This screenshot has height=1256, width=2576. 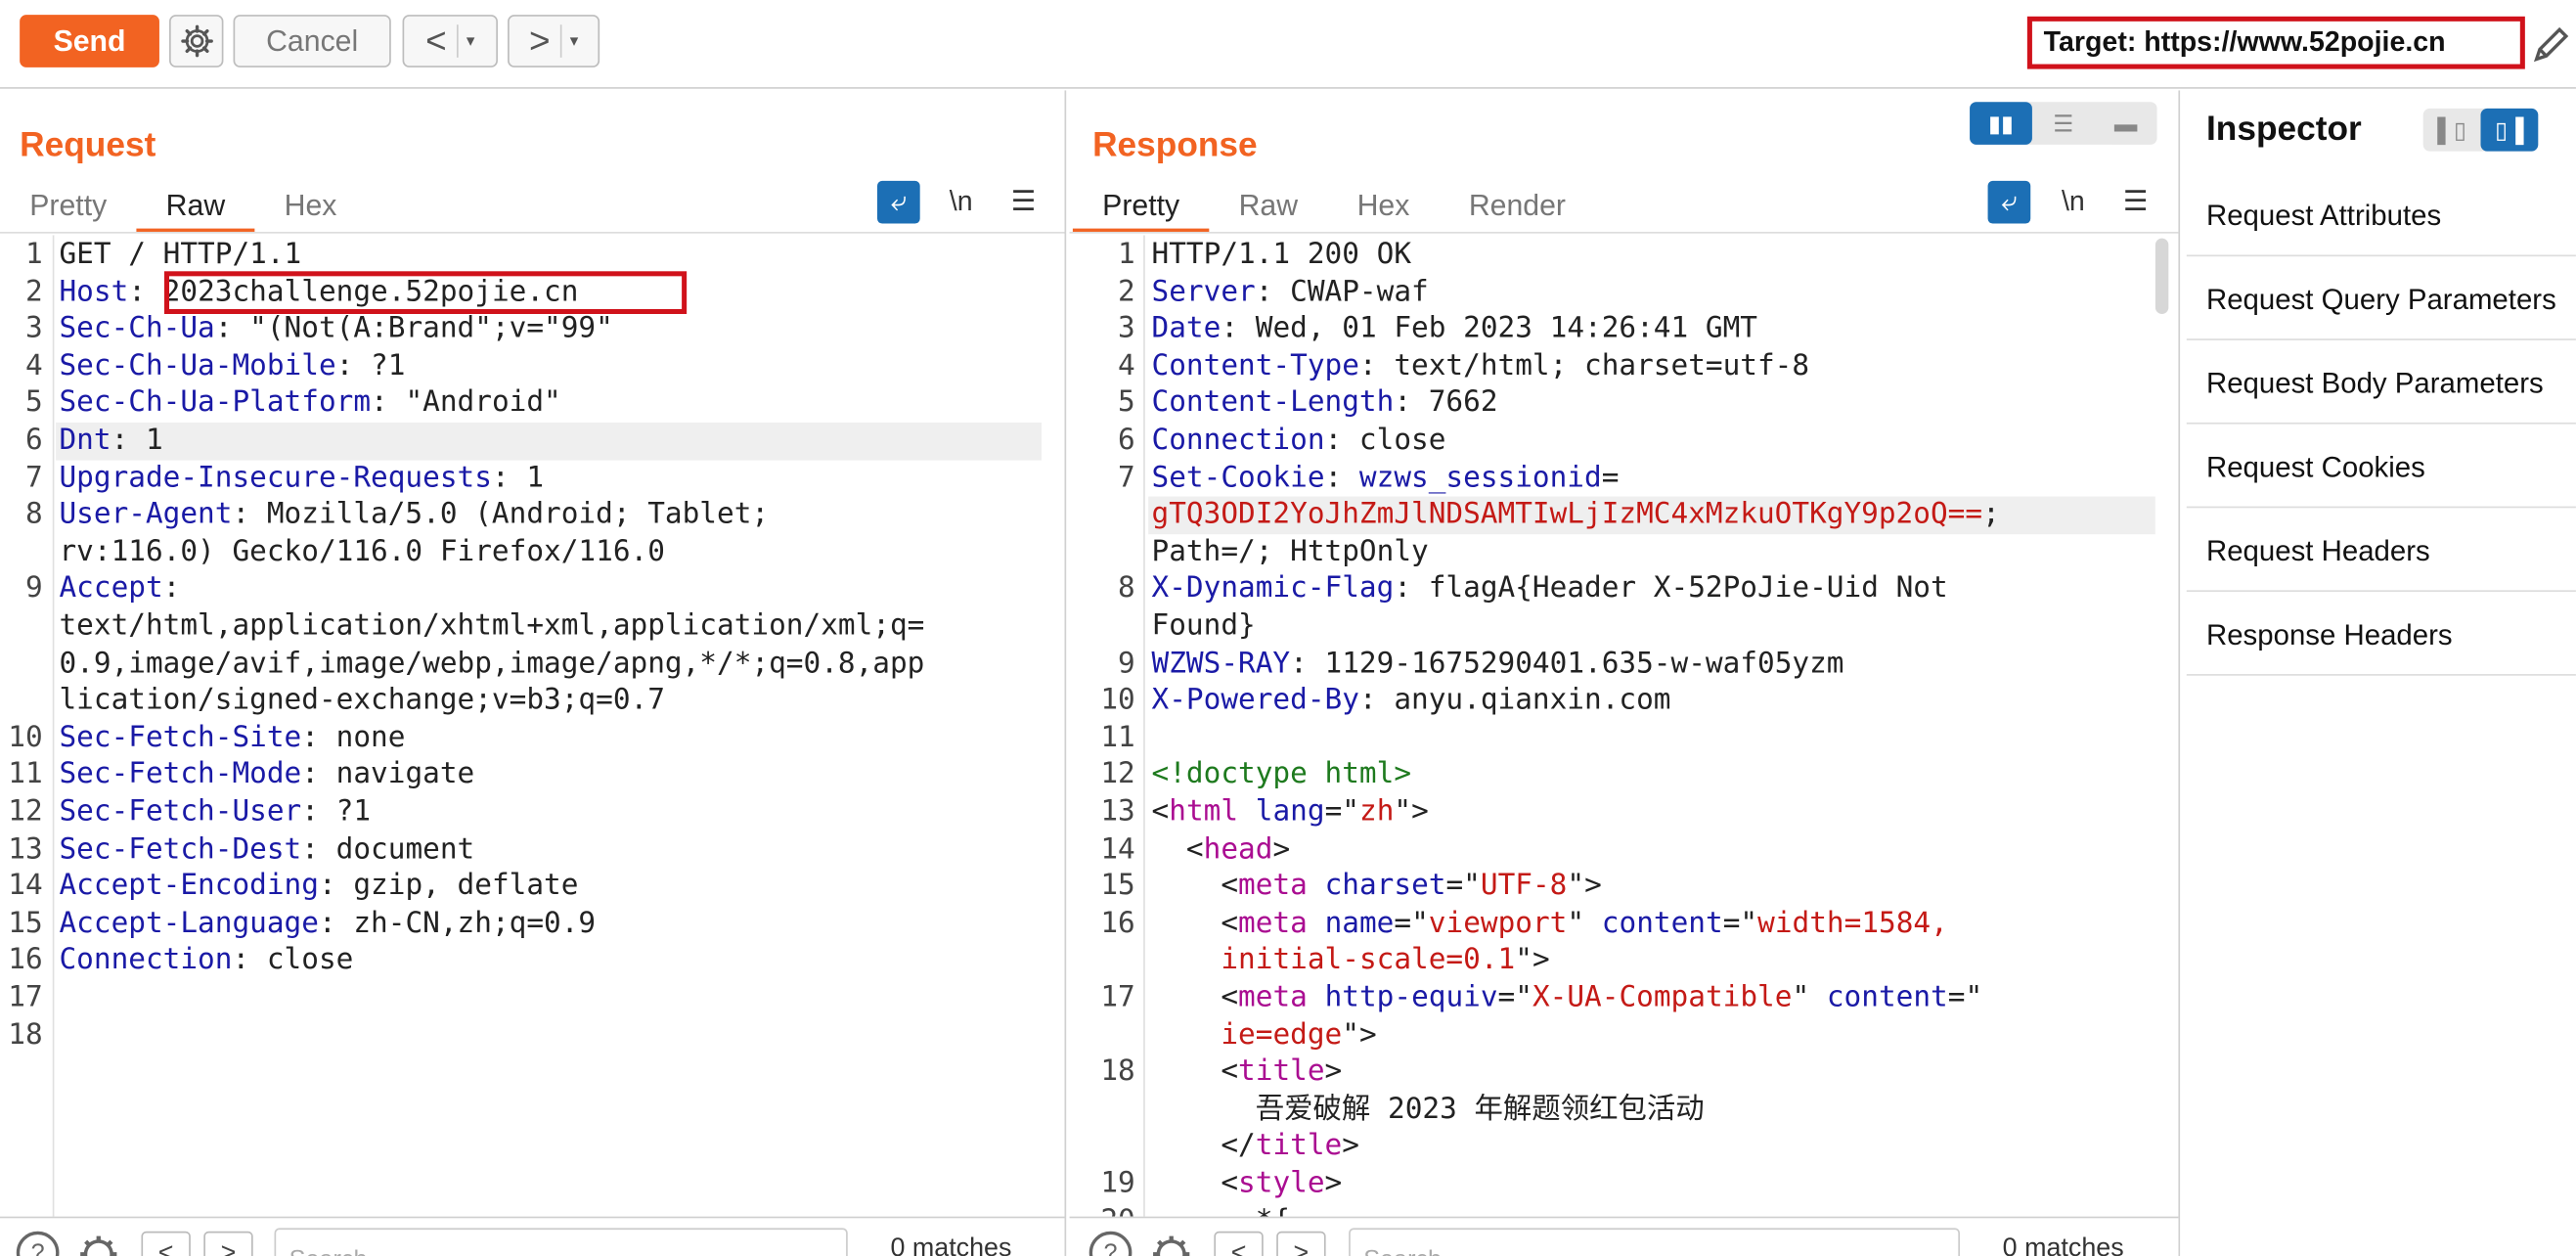 What do you see at coordinates (457, 924) in the screenshot?
I see `code-token: : zh-CN,zh;q=0.9` at bounding box center [457, 924].